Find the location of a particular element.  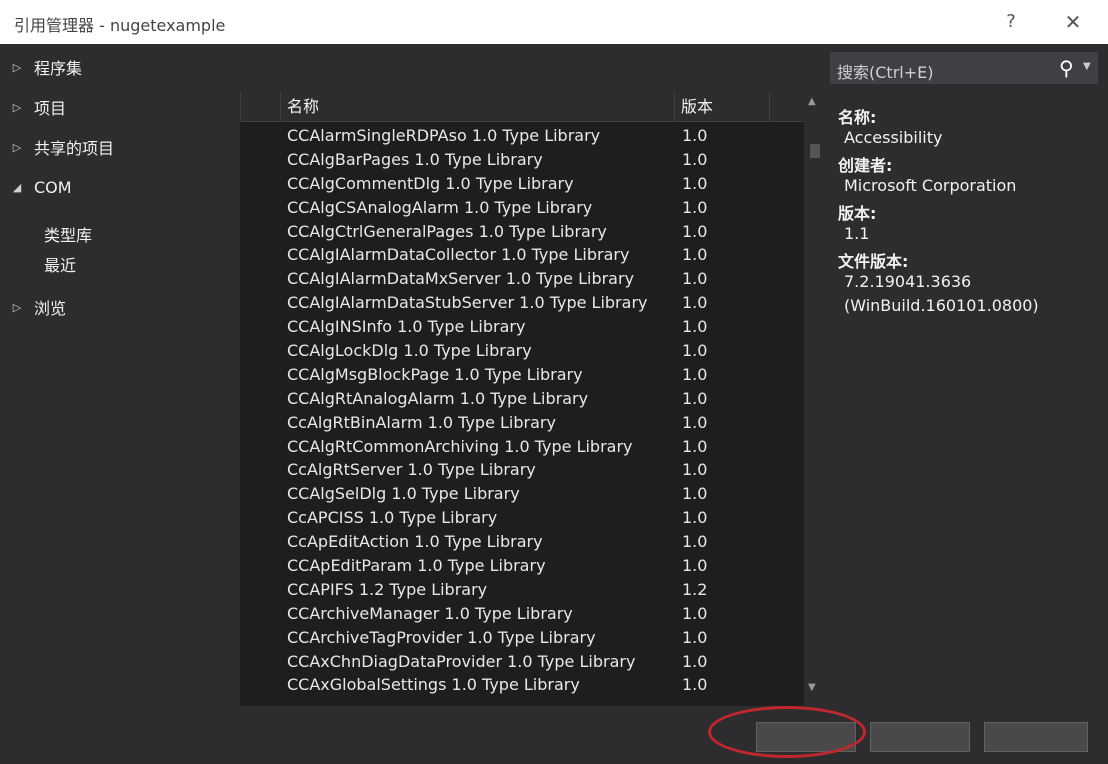

library-name: CCAlgMsgBlockPage 1.0 Type Library is located at coordinates (435, 374).